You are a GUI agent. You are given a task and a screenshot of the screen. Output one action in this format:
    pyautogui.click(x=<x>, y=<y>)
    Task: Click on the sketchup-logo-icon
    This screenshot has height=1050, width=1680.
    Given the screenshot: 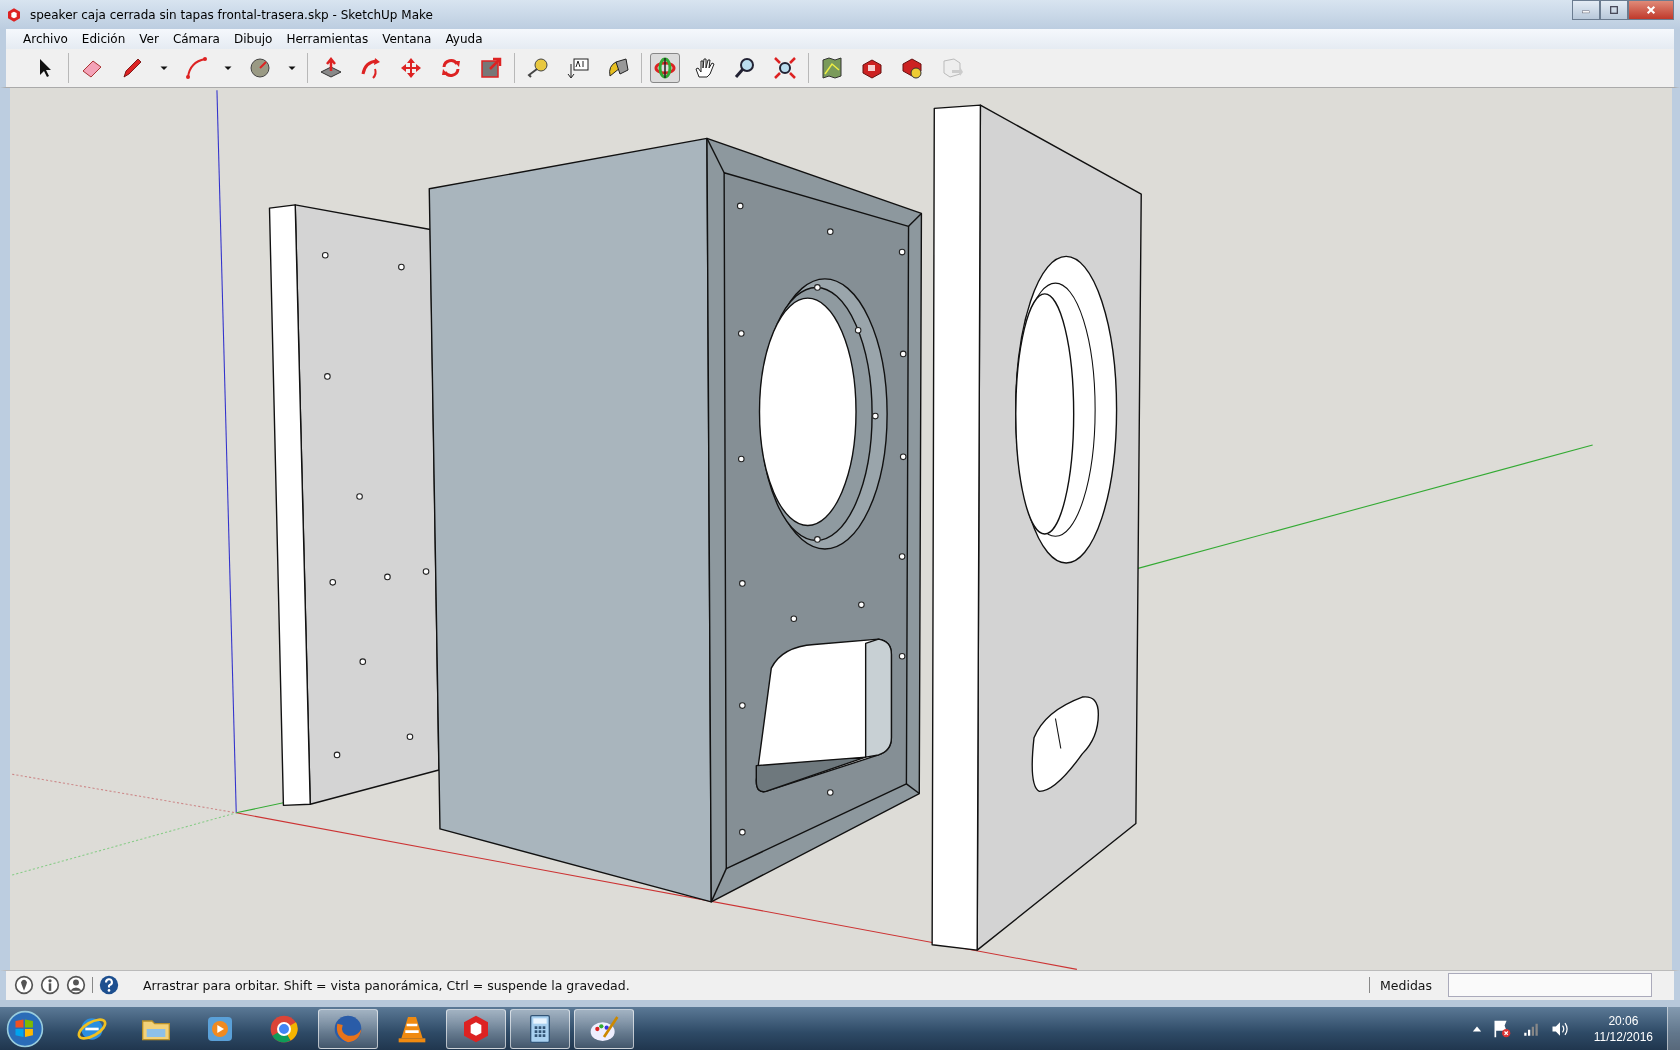 What is the action you would take?
    pyautogui.click(x=14, y=14)
    